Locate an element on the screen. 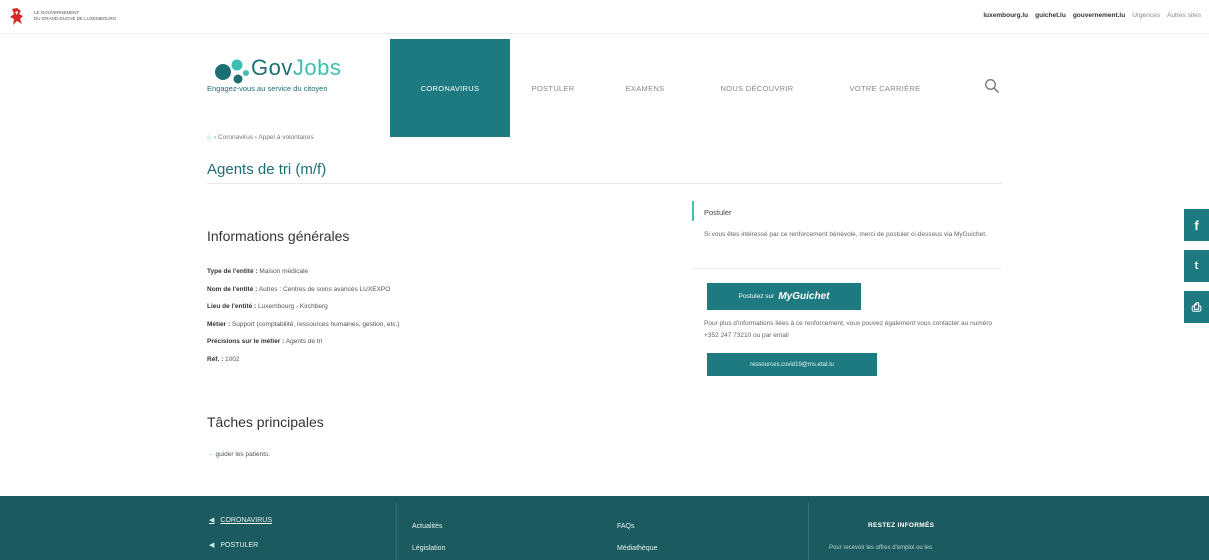 The height and width of the screenshot is (560, 1209). main-tasks-heading: Tâches principales is located at coordinates (265, 422).